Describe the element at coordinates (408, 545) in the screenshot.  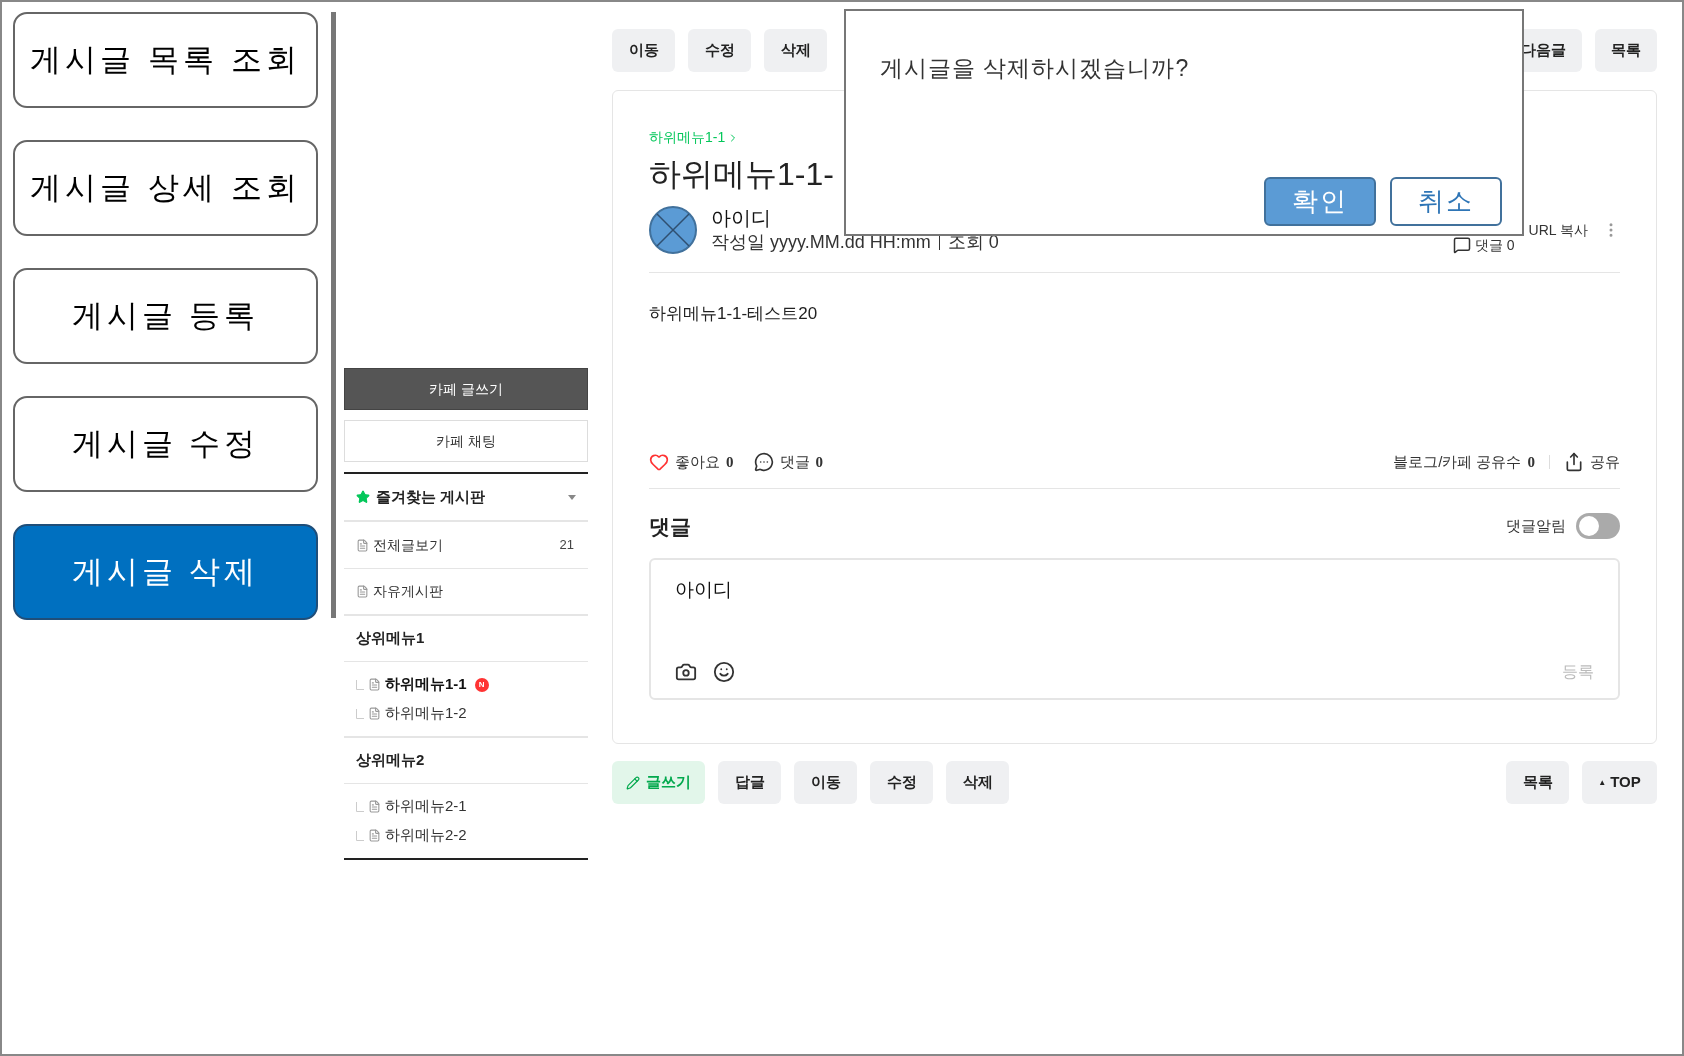
I see `board-label: 전체글보기` at that location.